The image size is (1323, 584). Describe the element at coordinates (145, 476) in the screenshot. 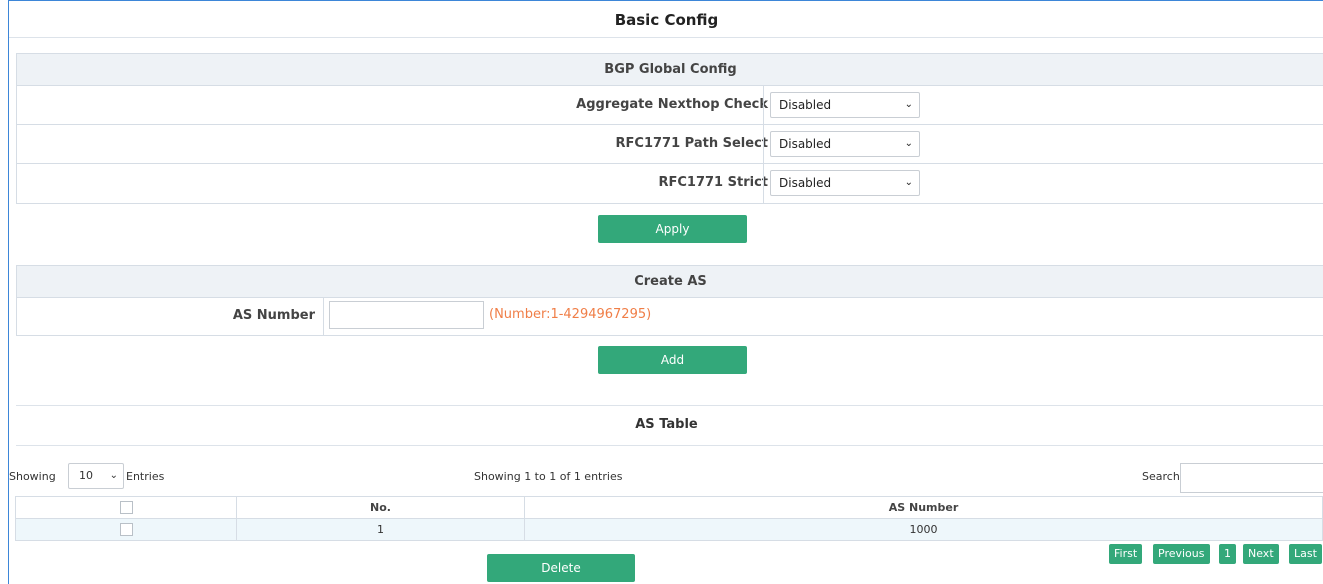

I see `entries-label: Entries` at that location.